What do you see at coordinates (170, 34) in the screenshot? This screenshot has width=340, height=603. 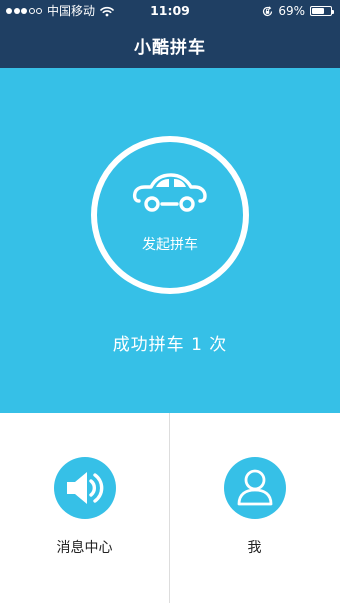 I see `header: 中国移动 11:09 69% 小酷拼车` at bounding box center [170, 34].